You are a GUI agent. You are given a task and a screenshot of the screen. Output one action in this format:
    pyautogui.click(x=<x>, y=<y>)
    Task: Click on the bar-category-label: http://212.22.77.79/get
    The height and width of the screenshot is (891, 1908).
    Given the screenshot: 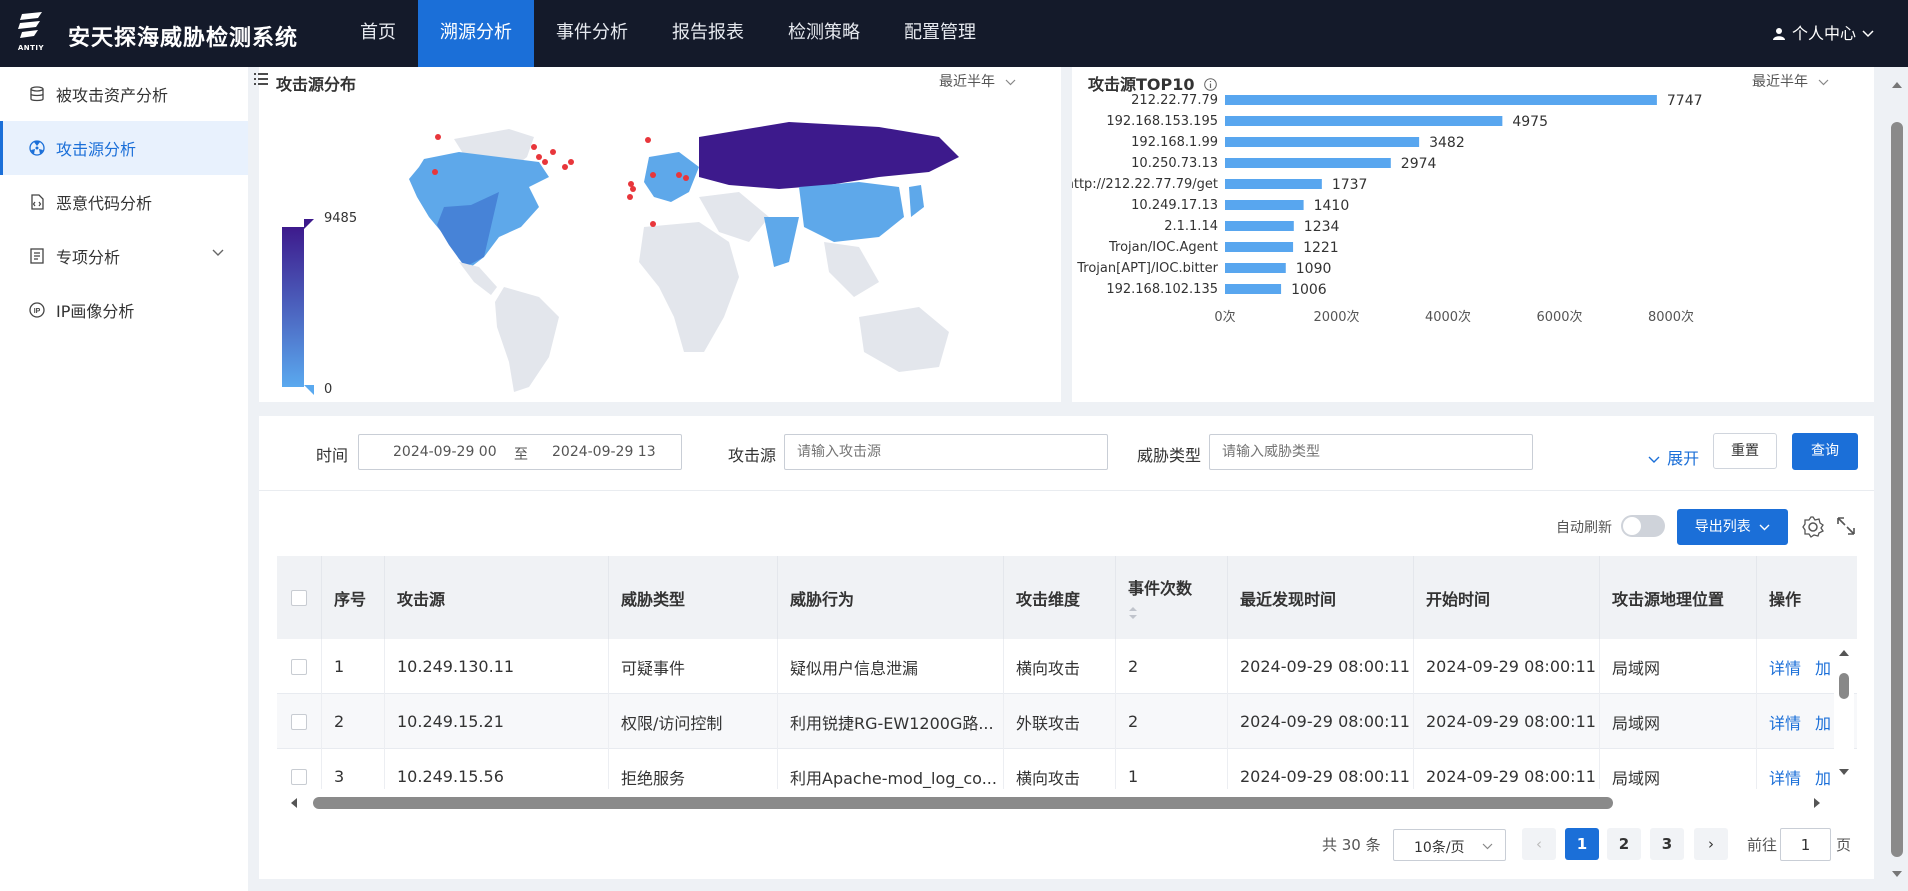 What is the action you would take?
    pyautogui.click(x=1145, y=184)
    